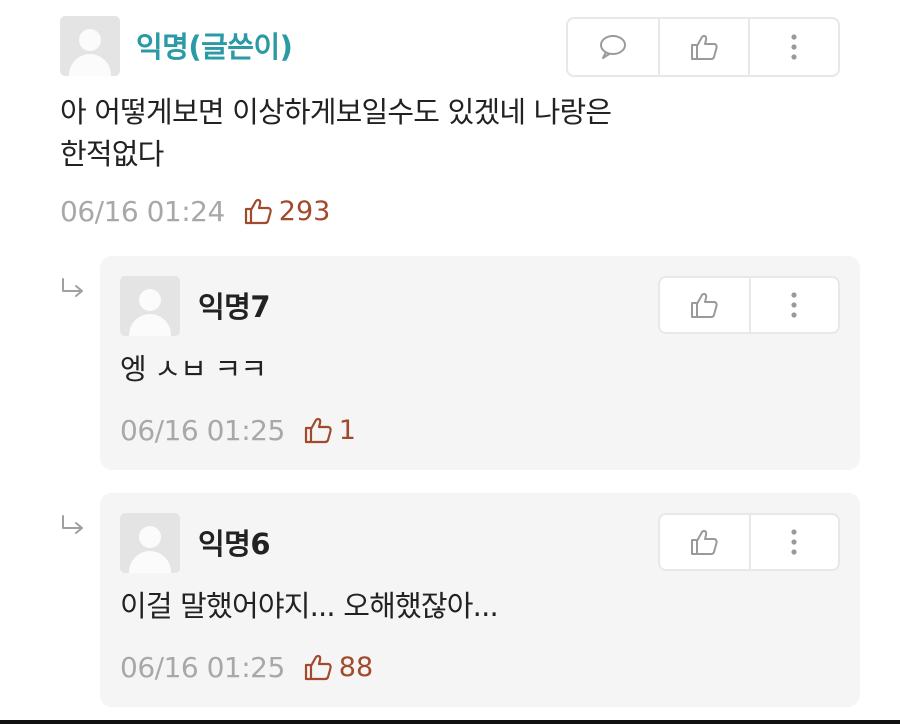 This screenshot has height=724, width=900. What do you see at coordinates (304, 211) in the screenshot?
I see `like-count: 293` at bounding box center [304, 211].